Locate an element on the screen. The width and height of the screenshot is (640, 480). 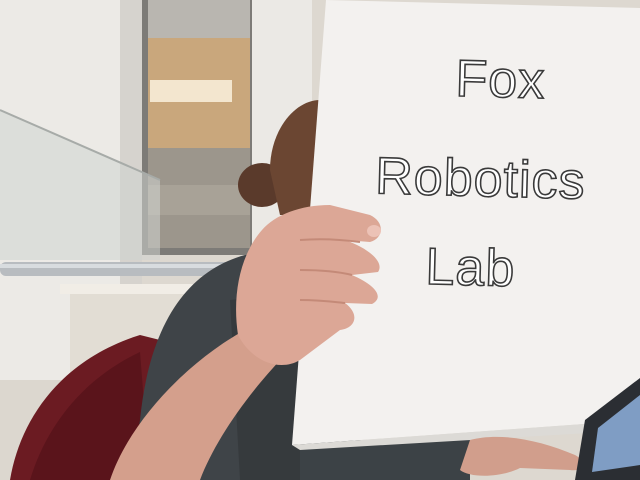
hallway-top is located at coordinates (199, 19).